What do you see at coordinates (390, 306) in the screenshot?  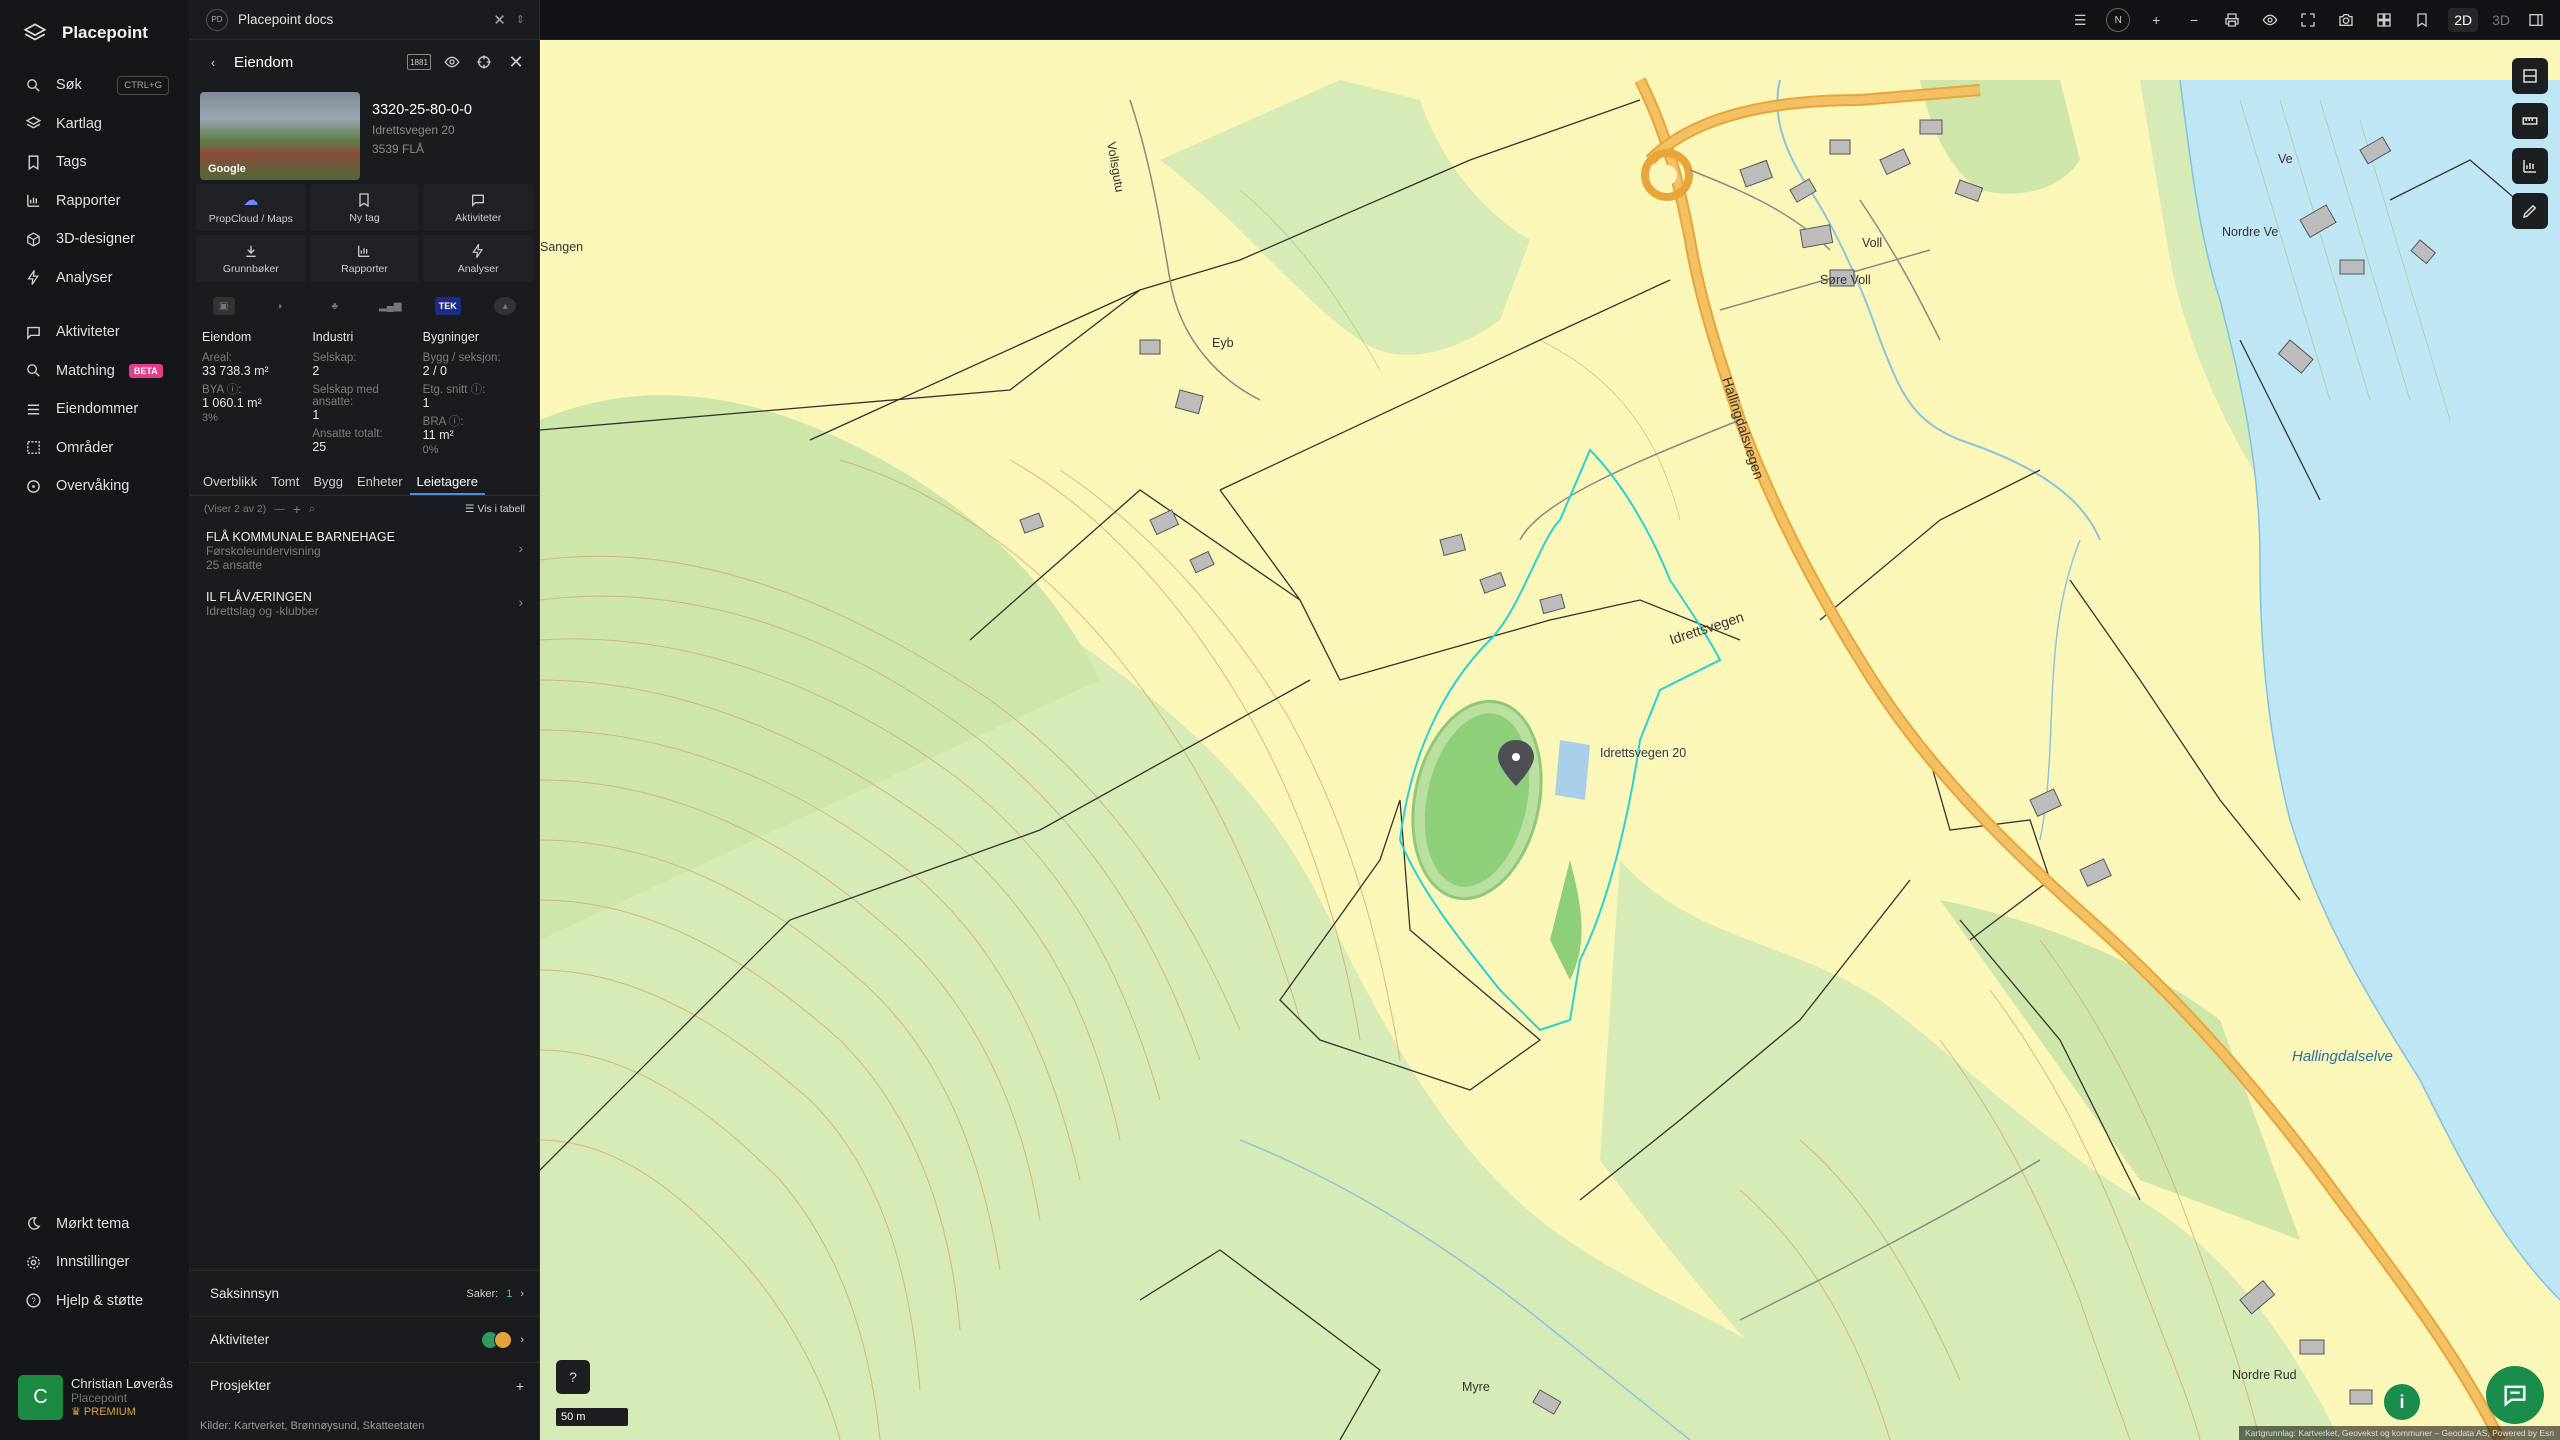 I see `source-icon-4: ▂▄▆` at bounding box center [390, 306].